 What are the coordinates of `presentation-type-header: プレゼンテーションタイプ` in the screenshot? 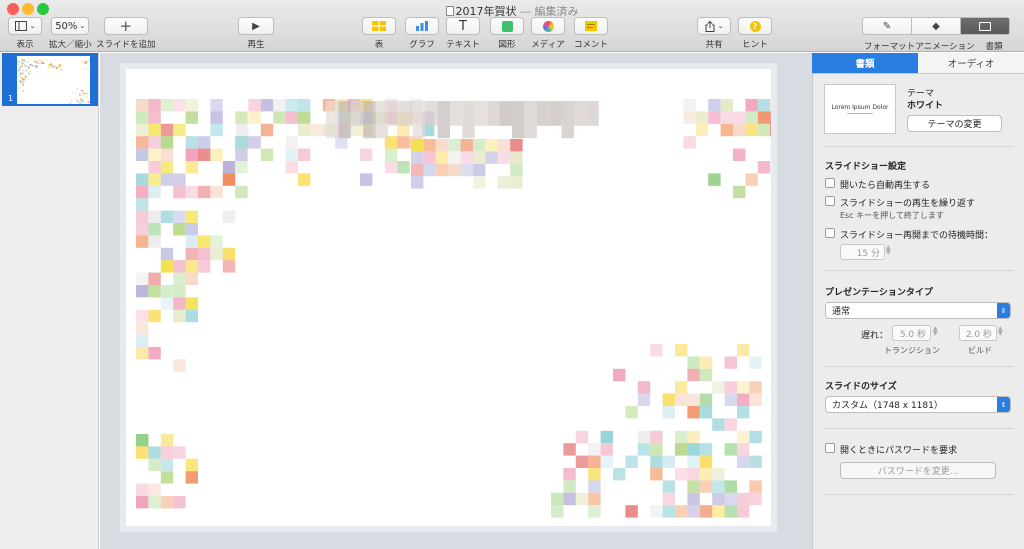 It's located at (879, 293).